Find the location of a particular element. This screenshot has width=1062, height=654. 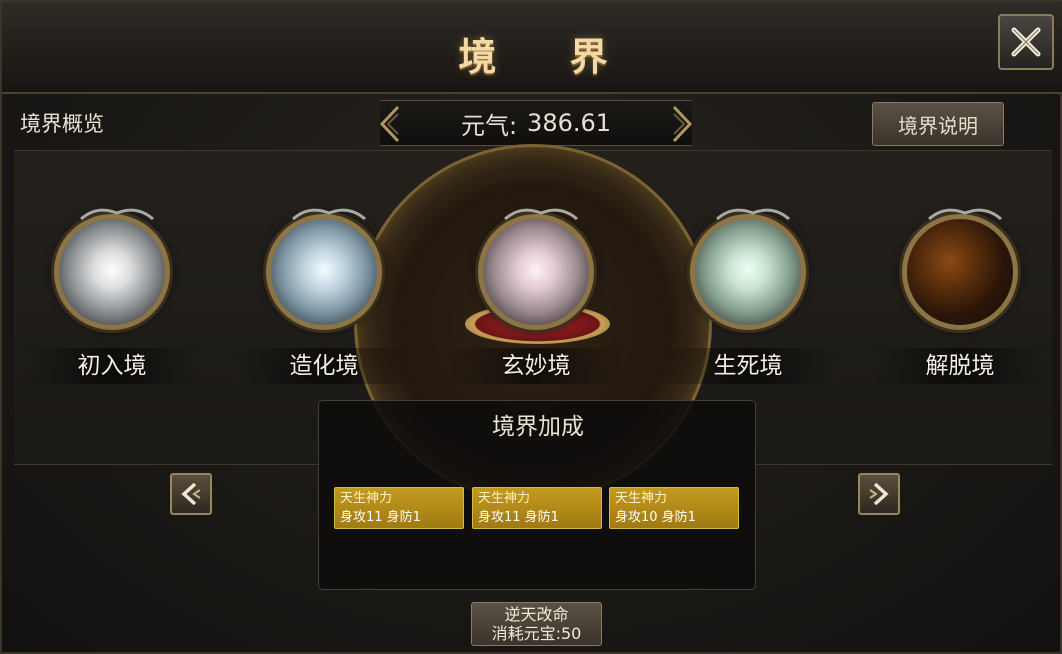

ornament-right-icon is located at coordinates (682, 124).